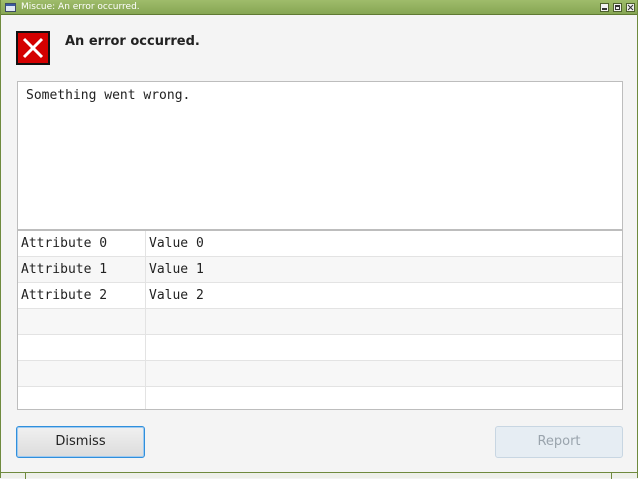 The height and width of the screenshot is (479, 638). I want to click on minimize-icon, so click(604, 7).